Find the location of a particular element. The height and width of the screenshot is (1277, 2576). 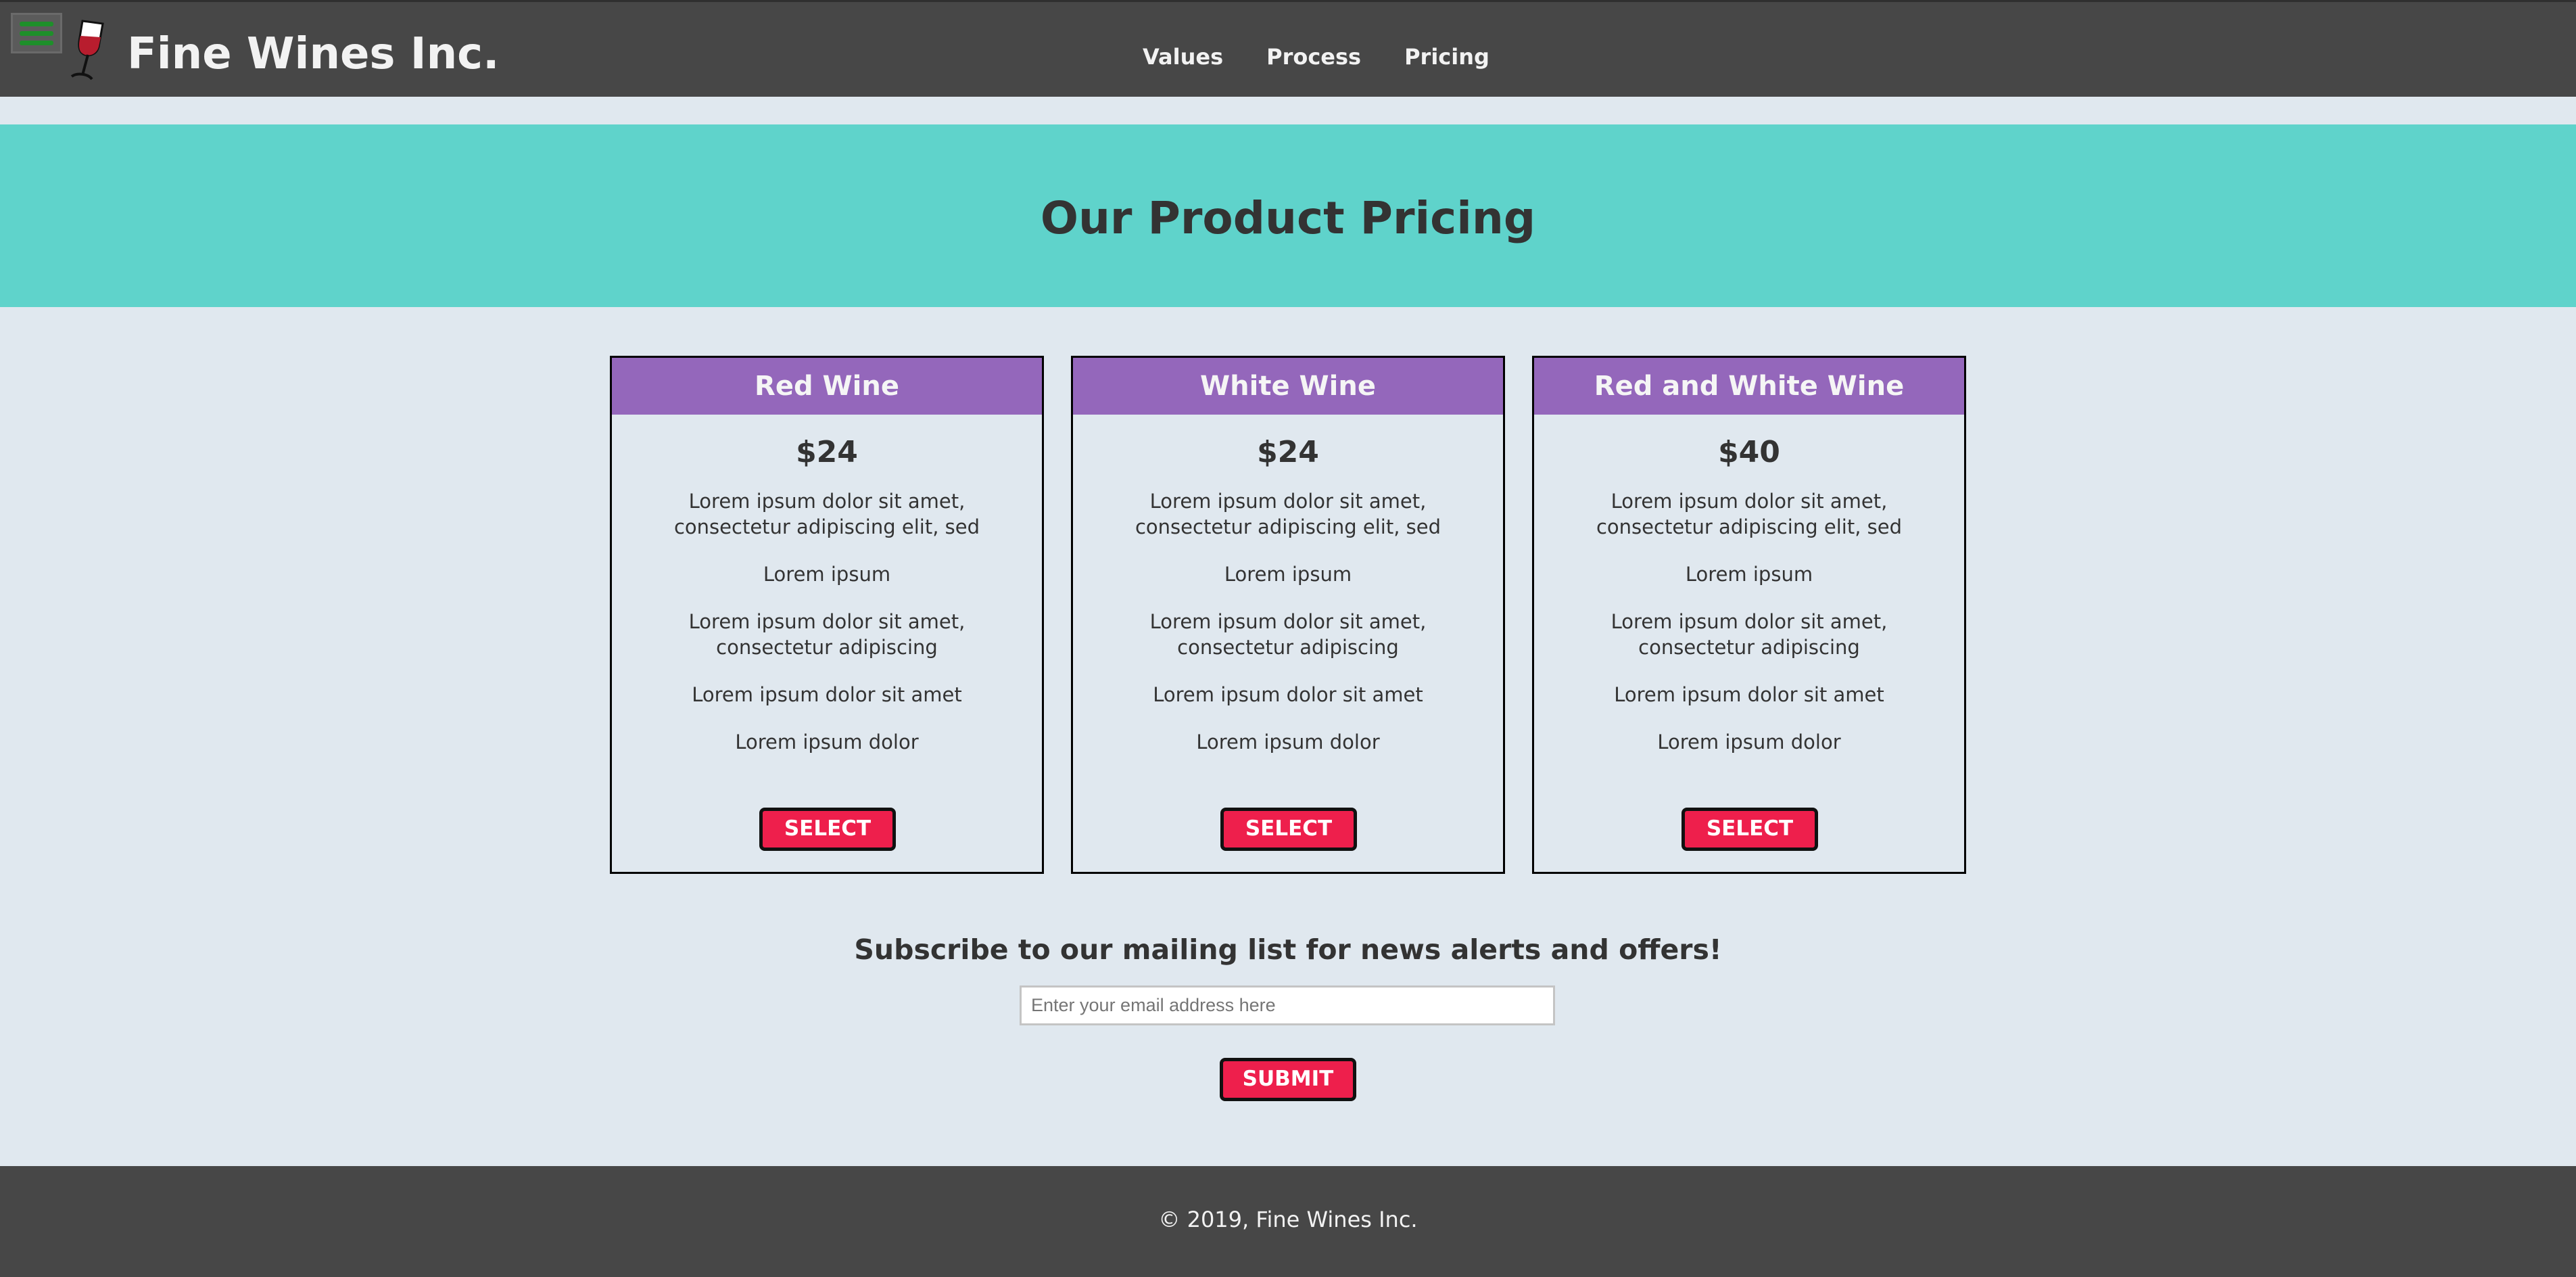

page-title: Our Product Pricing is located at coordinates (1288, 218).